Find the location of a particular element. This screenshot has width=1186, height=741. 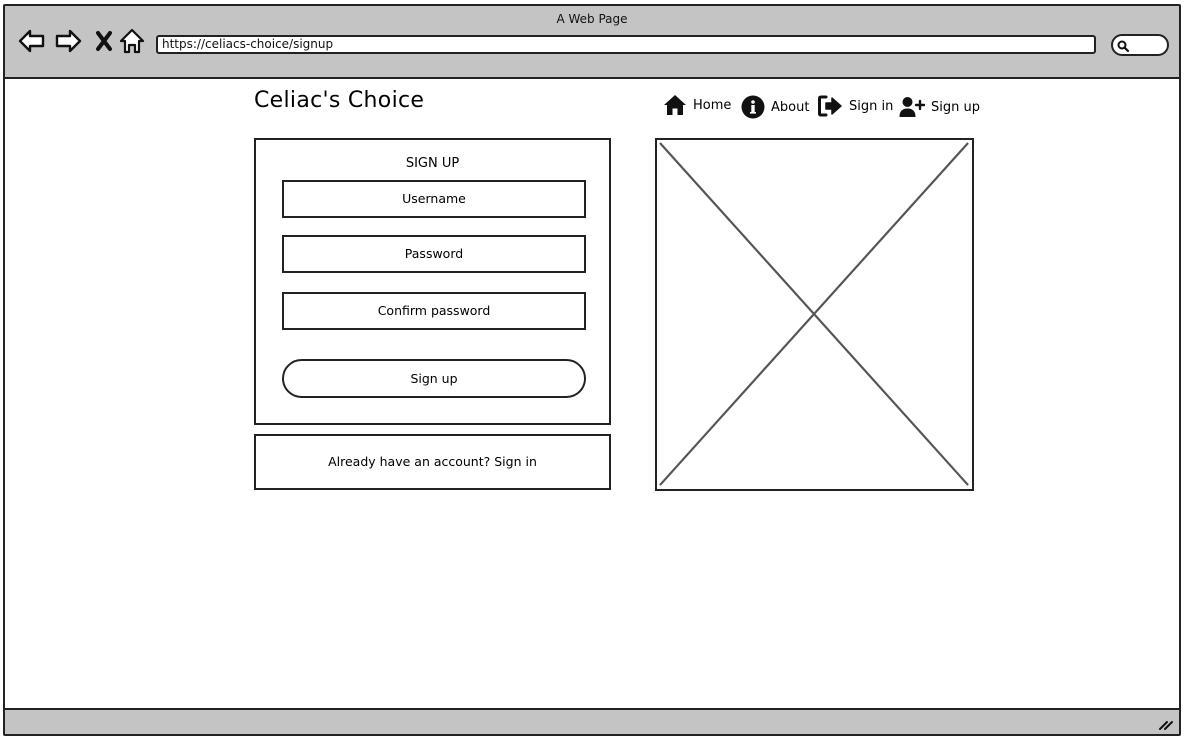

image-placeholder-icon is located at coordinates (814, 314).